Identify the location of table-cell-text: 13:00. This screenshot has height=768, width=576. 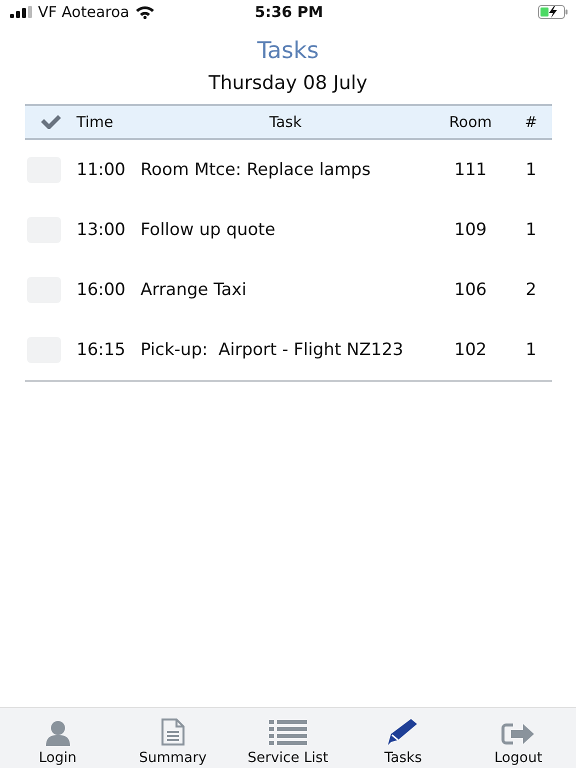
(101, 230).